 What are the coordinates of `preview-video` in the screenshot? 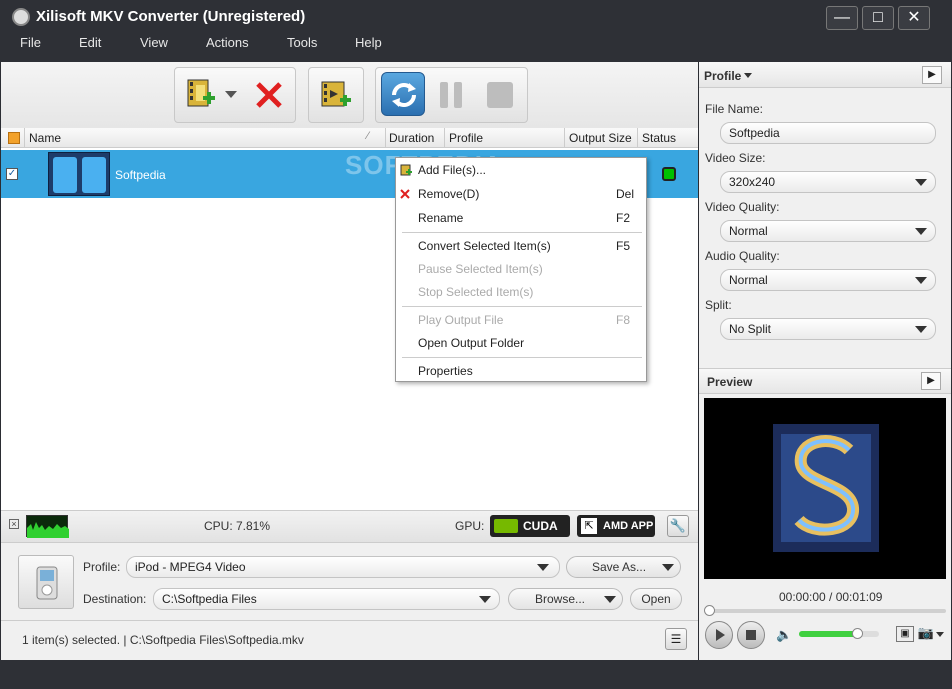 It's located at (825, 488).